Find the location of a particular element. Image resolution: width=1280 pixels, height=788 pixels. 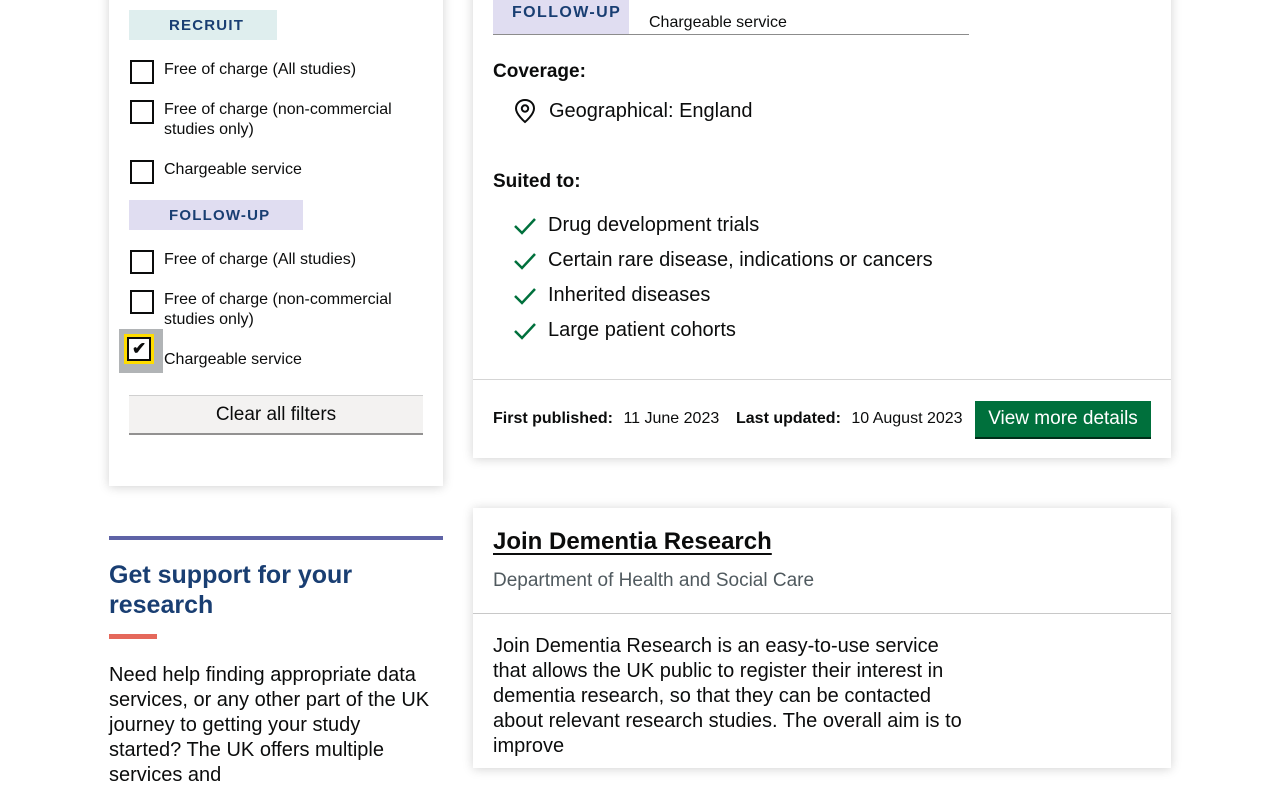

suited-heading: Suited to: is located at coordinates (537, 181).